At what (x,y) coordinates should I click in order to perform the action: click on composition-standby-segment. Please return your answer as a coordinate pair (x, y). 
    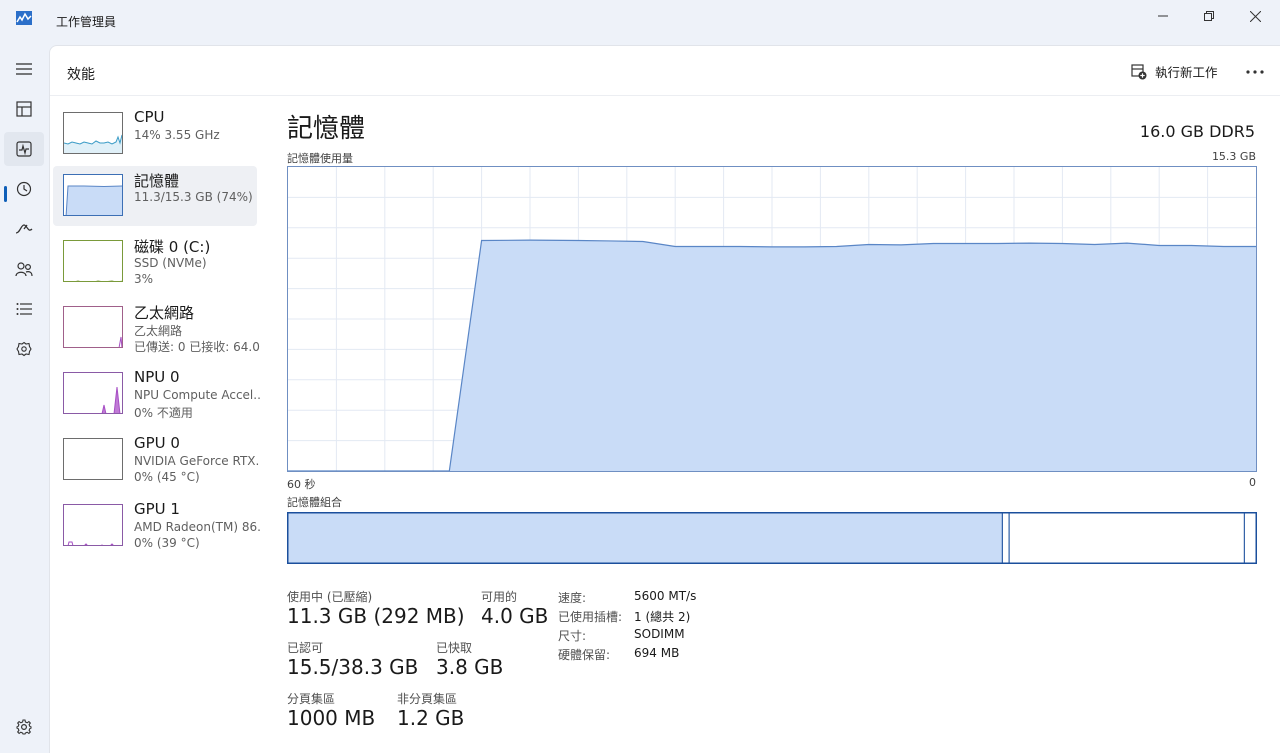
    Looking at the image, I should click on (1126, 538).